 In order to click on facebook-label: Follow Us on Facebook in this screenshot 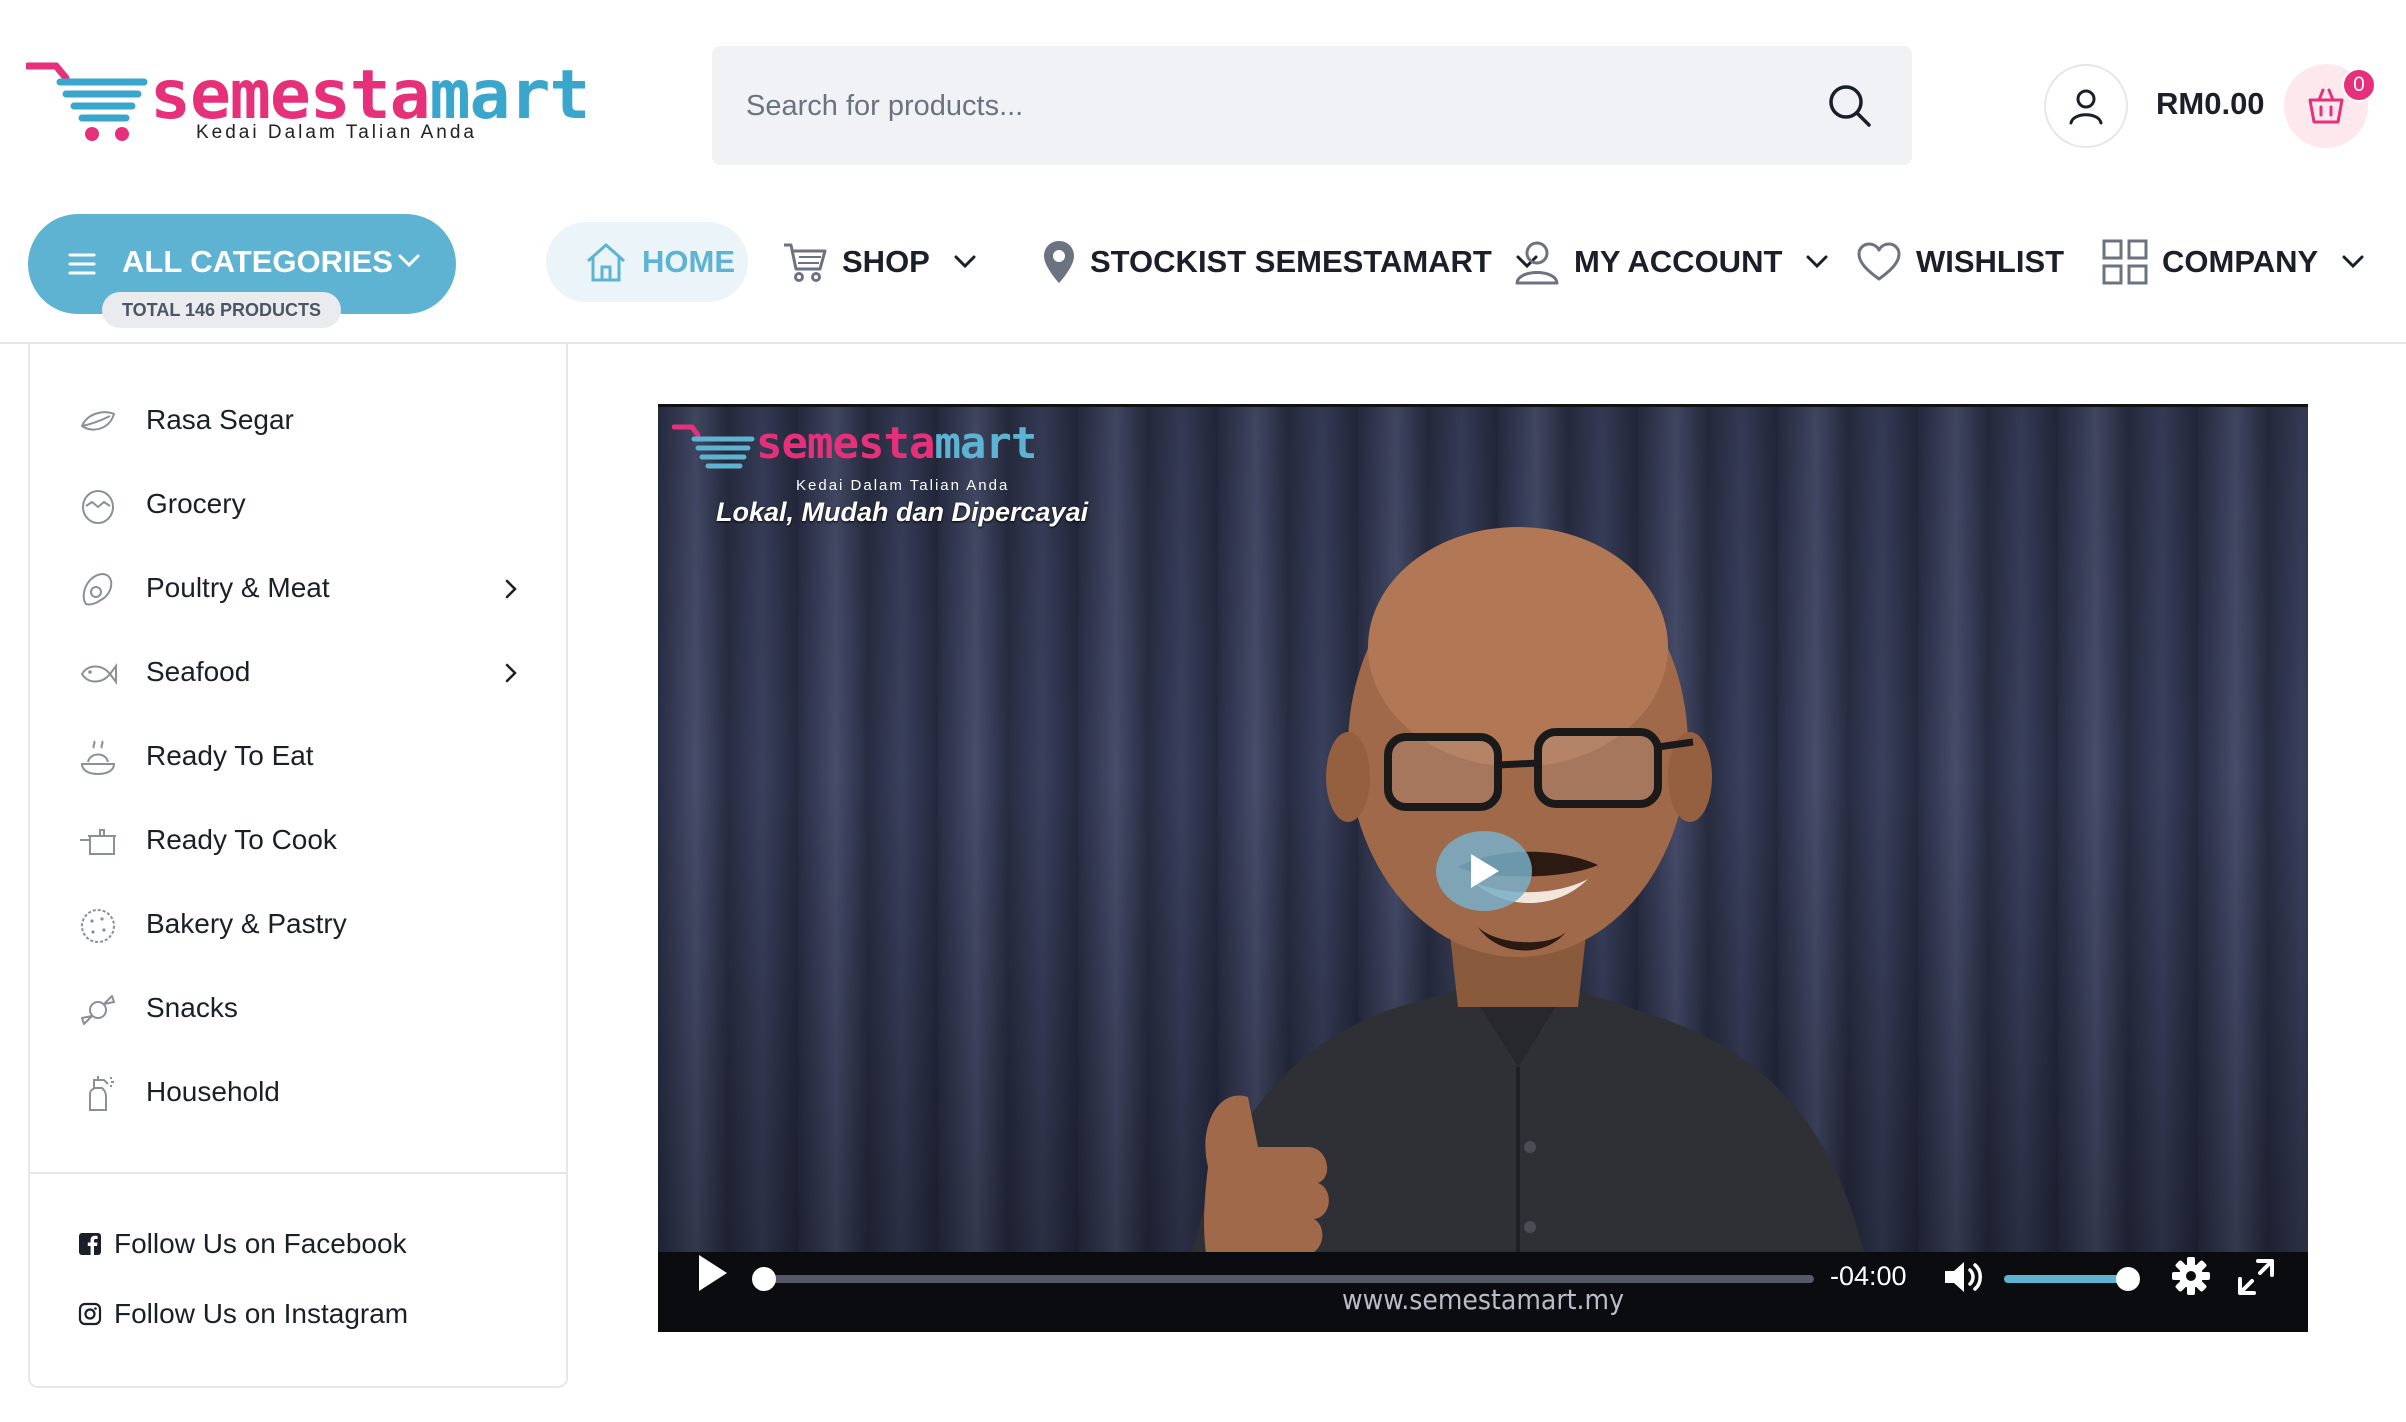, I will do `click(260, 1243)`.